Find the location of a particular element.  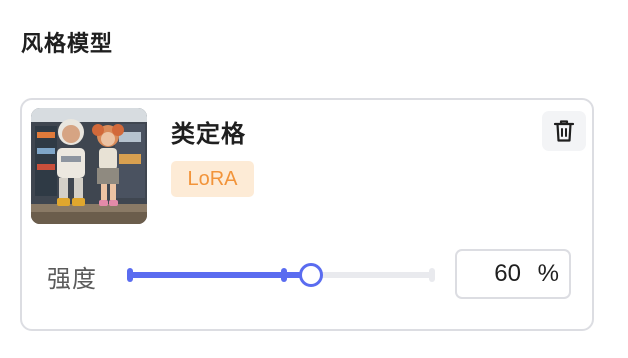

delete-button is located at coordinates (564, 131).